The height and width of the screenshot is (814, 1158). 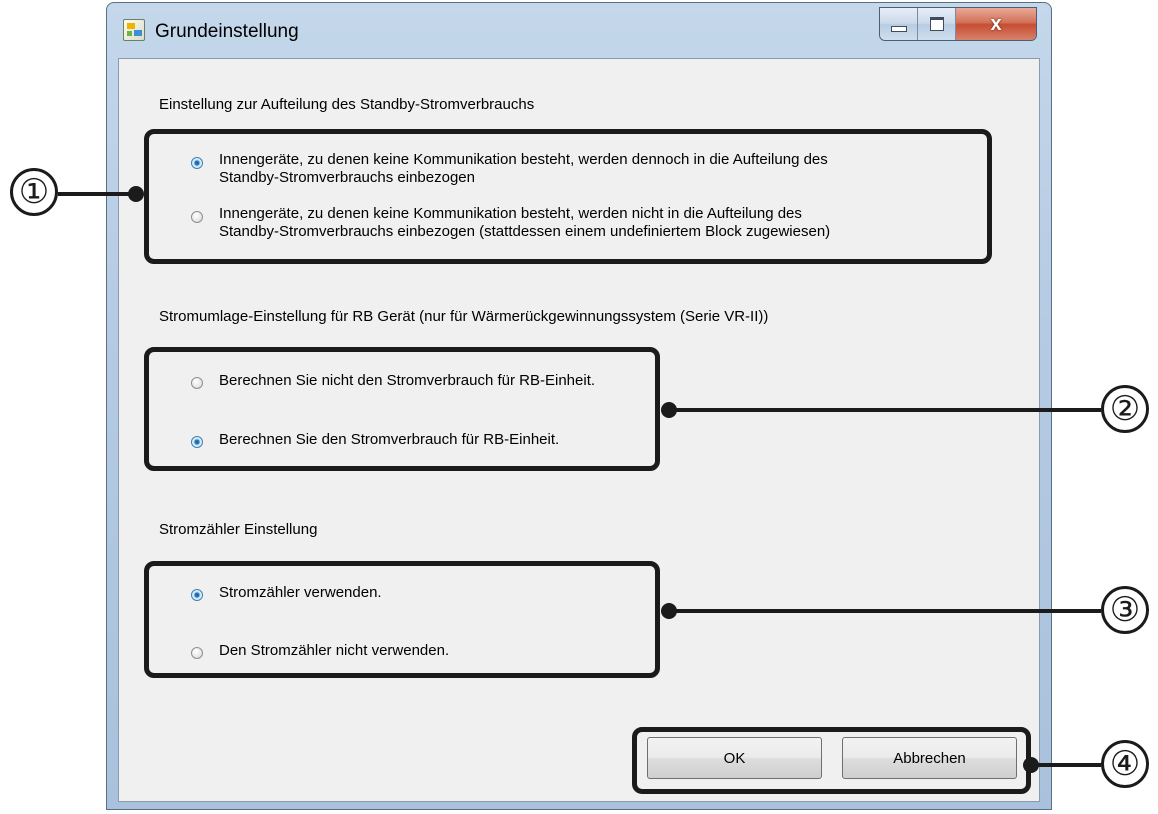 What do you see at coordinates (579, 30) in the screenshot?
I see `title-bar: Grundeinstellung x` at bounding box center [579, 30].